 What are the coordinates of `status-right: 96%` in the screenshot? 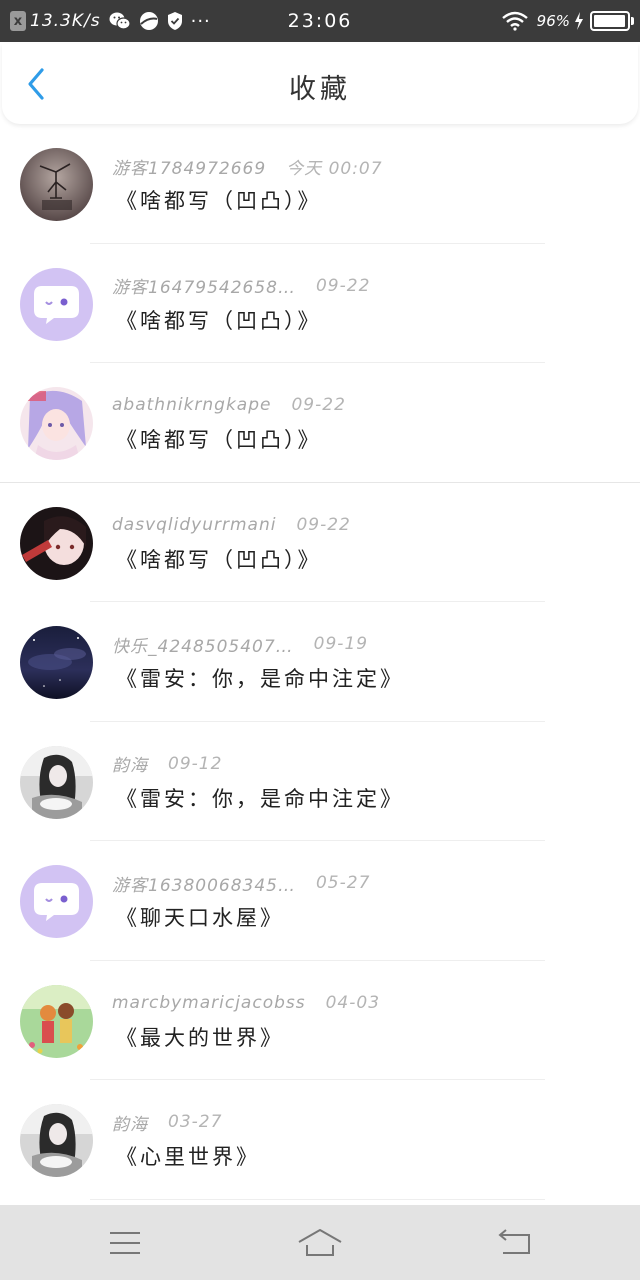 It's located at (563, 21).